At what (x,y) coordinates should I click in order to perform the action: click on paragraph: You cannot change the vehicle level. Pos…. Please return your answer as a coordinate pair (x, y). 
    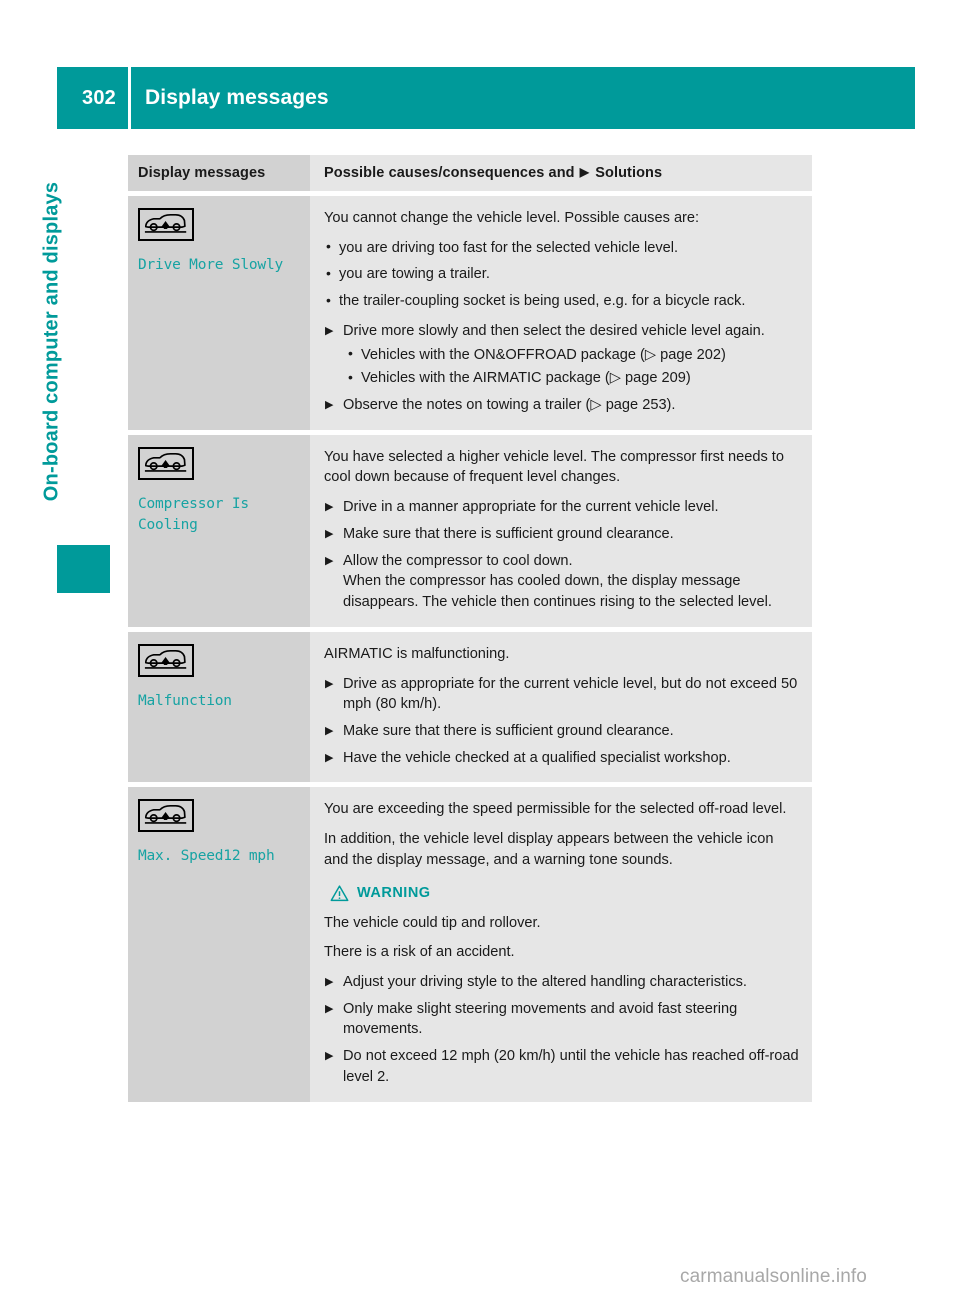
    Looking at the image, I should click on (512, 218).